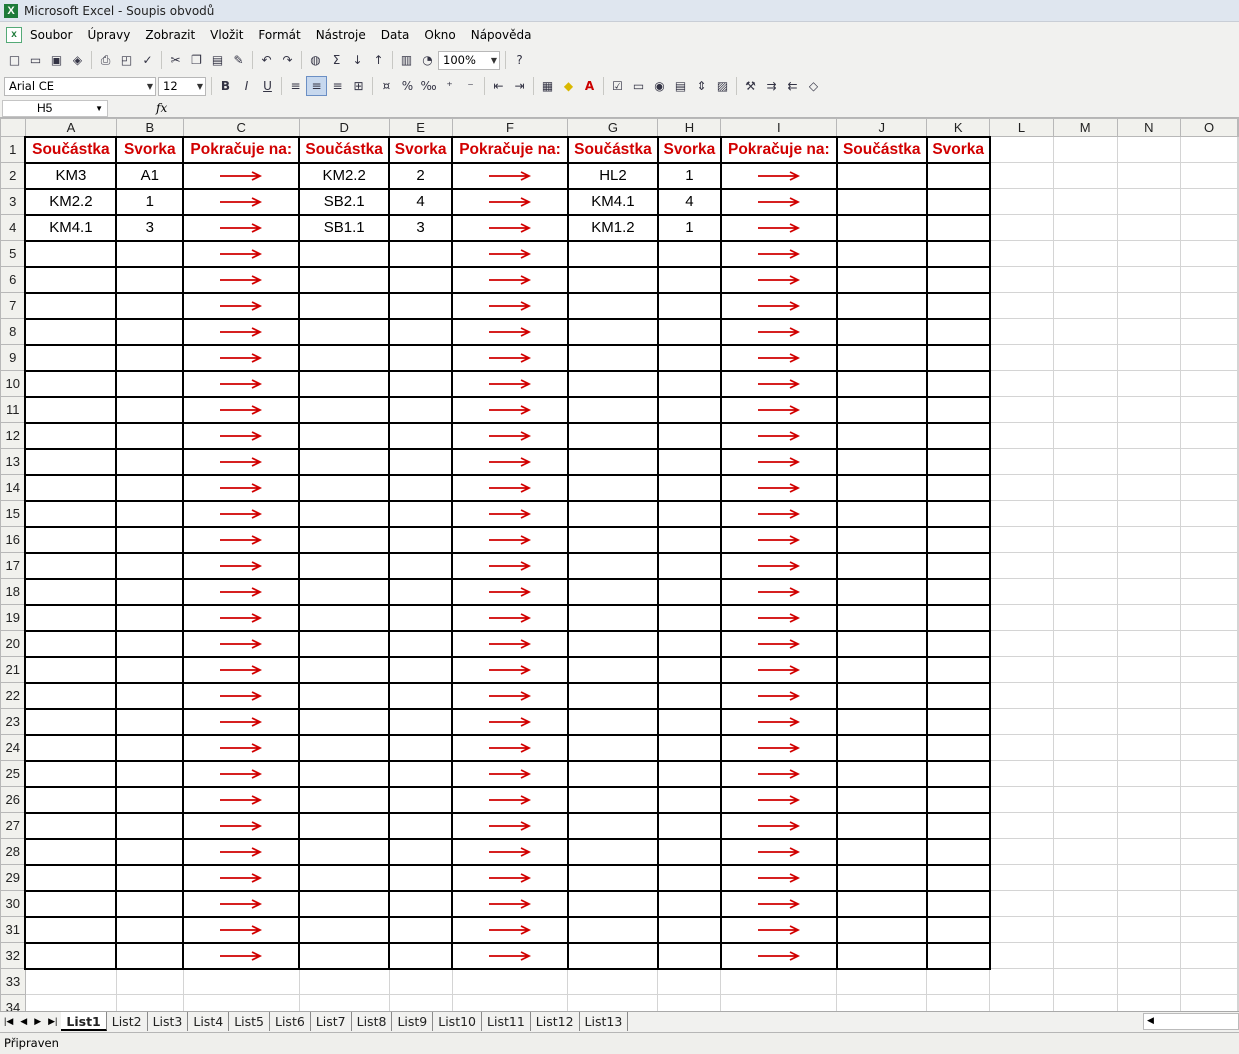 The height and width of the screenshot is (1054, 1239). I want to click on drawing-icon: ◔, so click(427, 60).